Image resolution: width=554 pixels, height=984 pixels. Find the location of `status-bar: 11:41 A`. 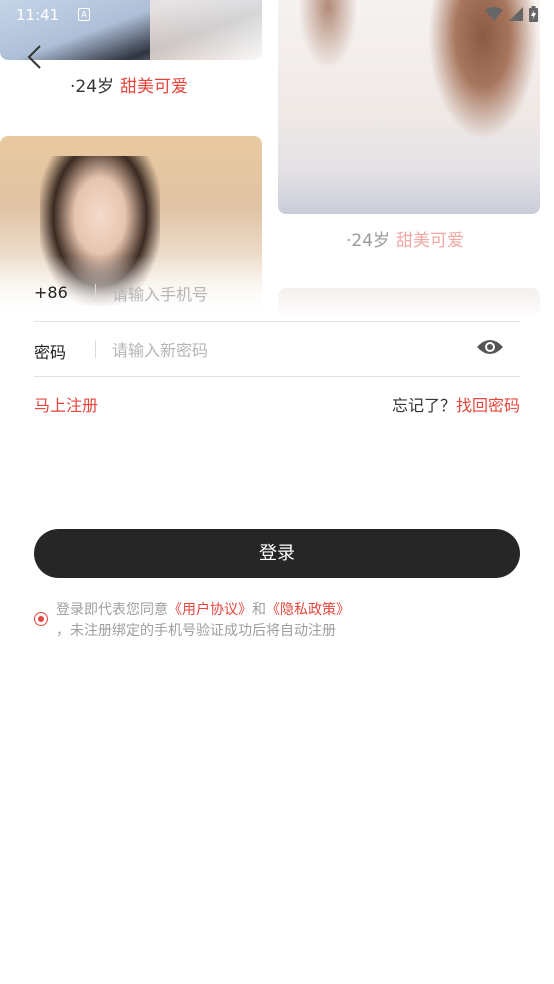

status-bar: 11:41 A is located at coordinates (277, 15).